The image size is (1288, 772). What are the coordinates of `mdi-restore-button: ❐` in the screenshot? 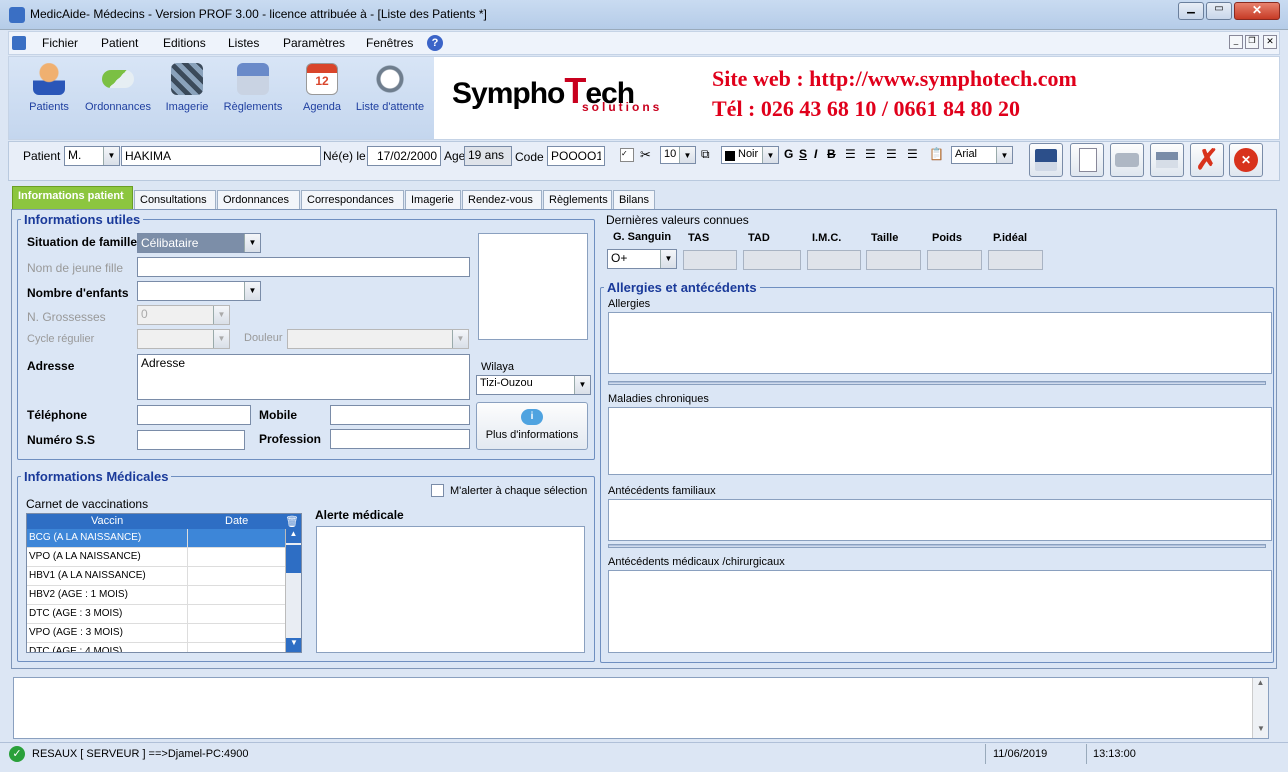 It's located at (1252, 42).